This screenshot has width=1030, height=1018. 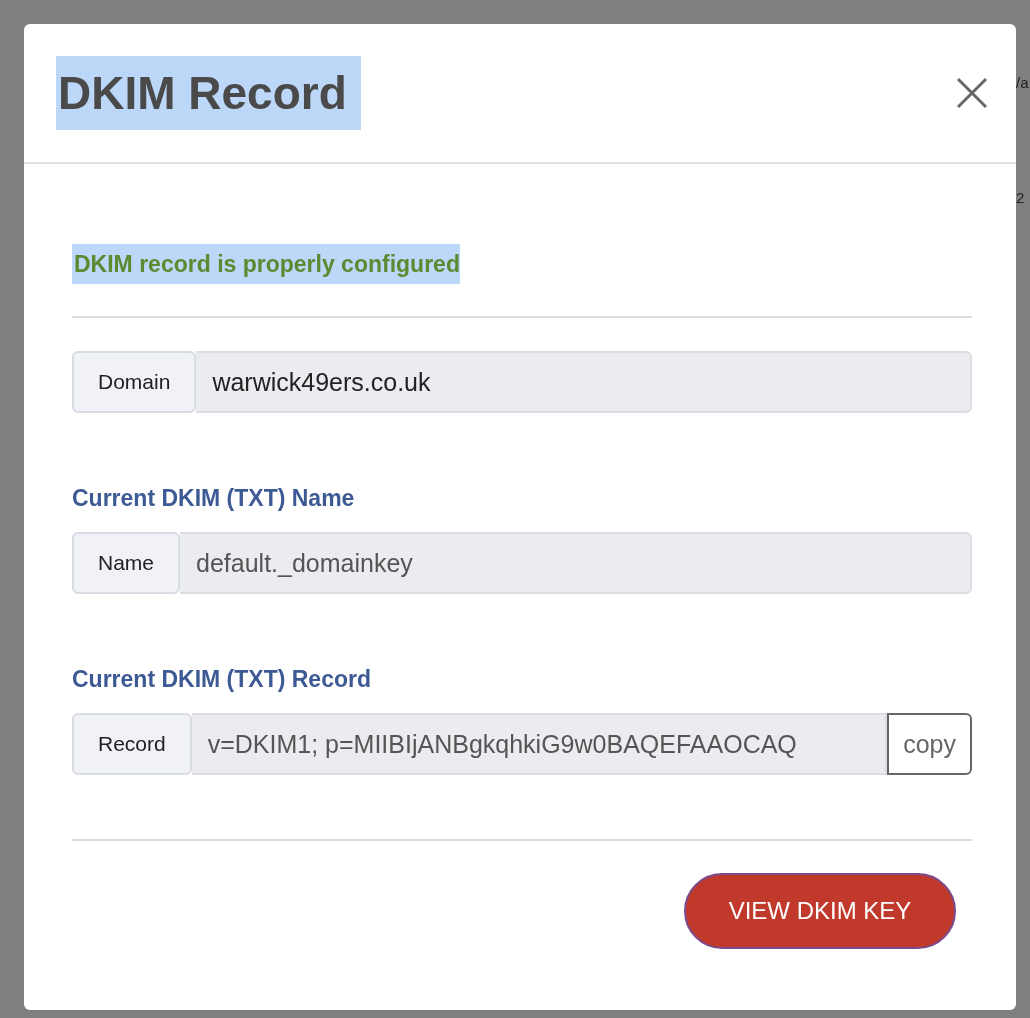 I want to click on text-field: warwick49ers.co.uk, so click(x=584, y=382).